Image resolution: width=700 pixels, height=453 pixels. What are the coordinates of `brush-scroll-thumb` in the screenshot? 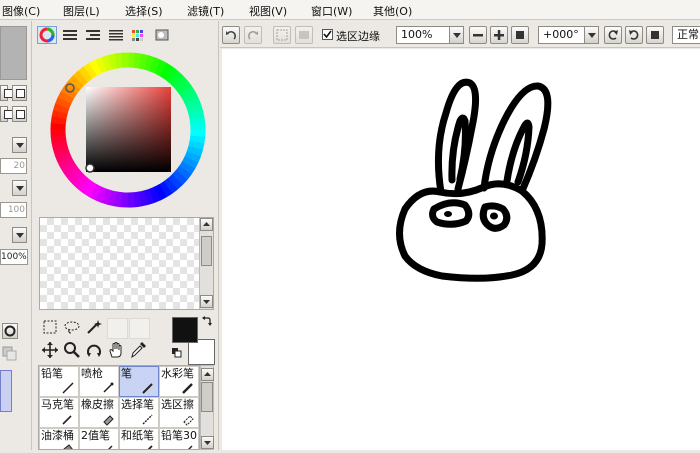 It's located at (207, 397).